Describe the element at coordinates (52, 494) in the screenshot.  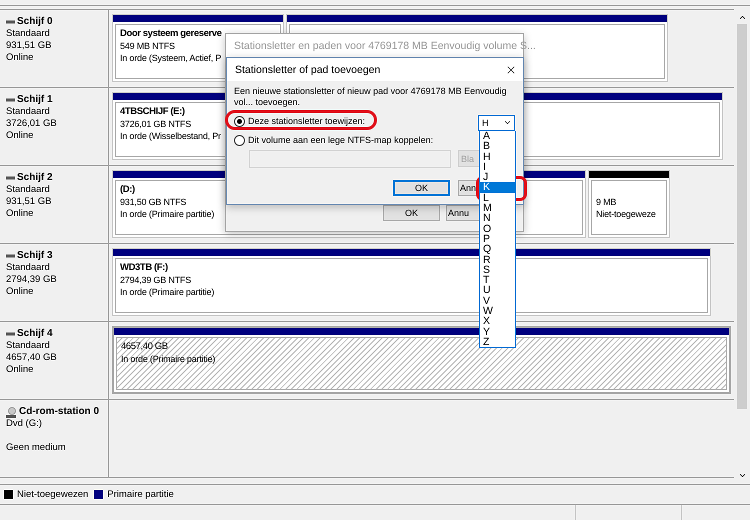
I see `legend-label: Niet-toegewezen` at that location.